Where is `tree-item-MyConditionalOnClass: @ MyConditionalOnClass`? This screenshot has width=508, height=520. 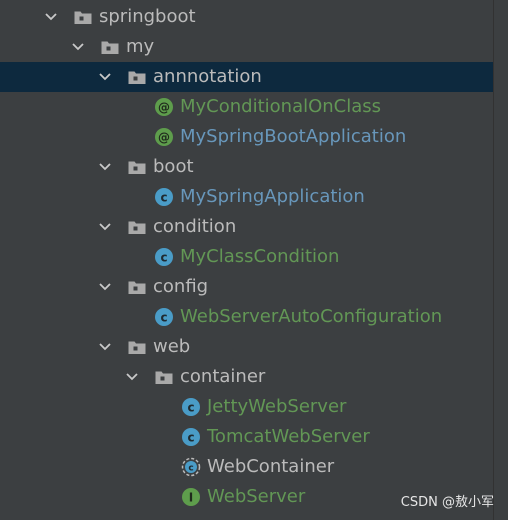 tree-item-MyConditionalOnClass: @ MyConditionalOnClass is located at coordinates (247, 107).